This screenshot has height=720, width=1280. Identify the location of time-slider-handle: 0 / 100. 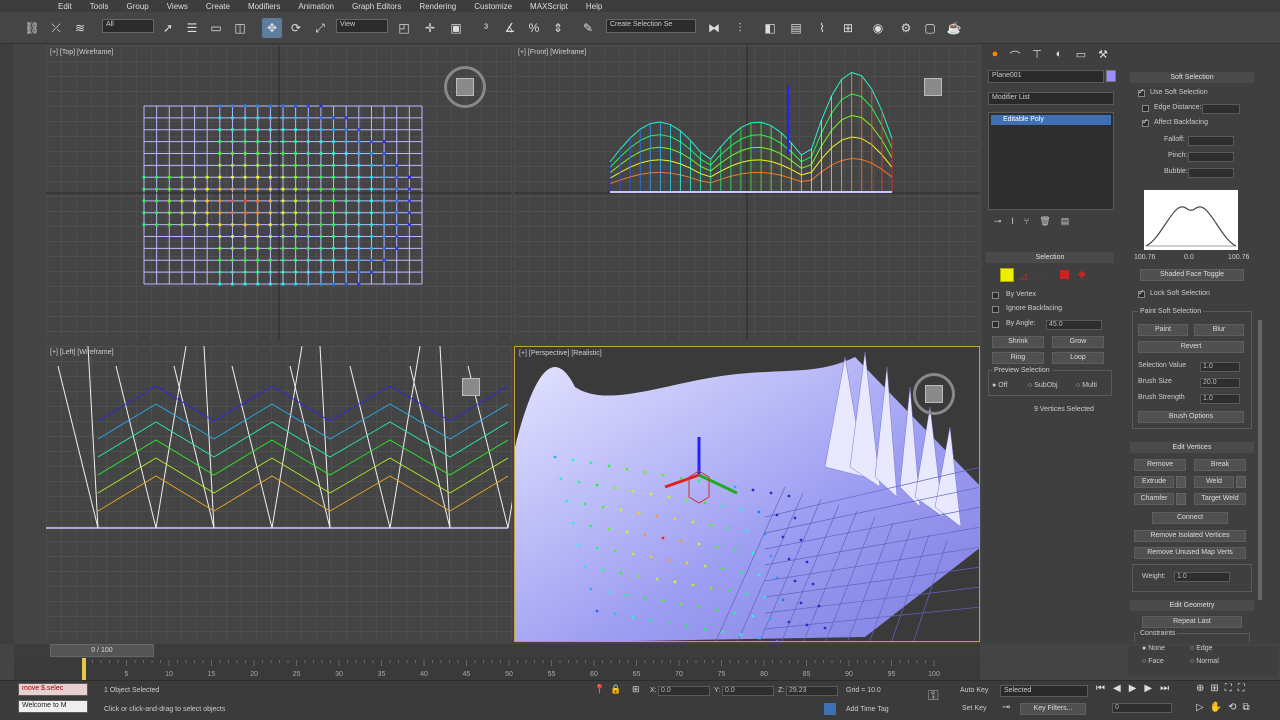
(102, 650).